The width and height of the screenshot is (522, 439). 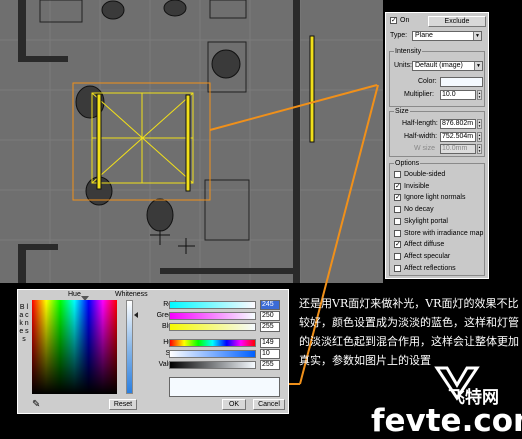 I want to click on red-input: 245, so click(x=270, y=305).